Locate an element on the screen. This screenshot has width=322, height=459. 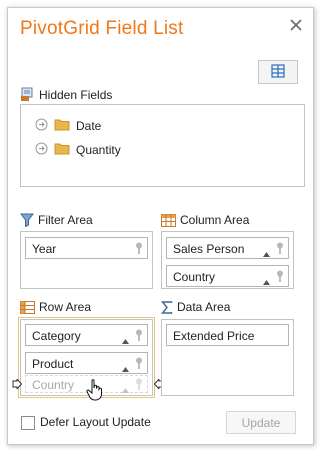
defer-layout-label: Defer Layout Update is located at coordinates (95, 422).